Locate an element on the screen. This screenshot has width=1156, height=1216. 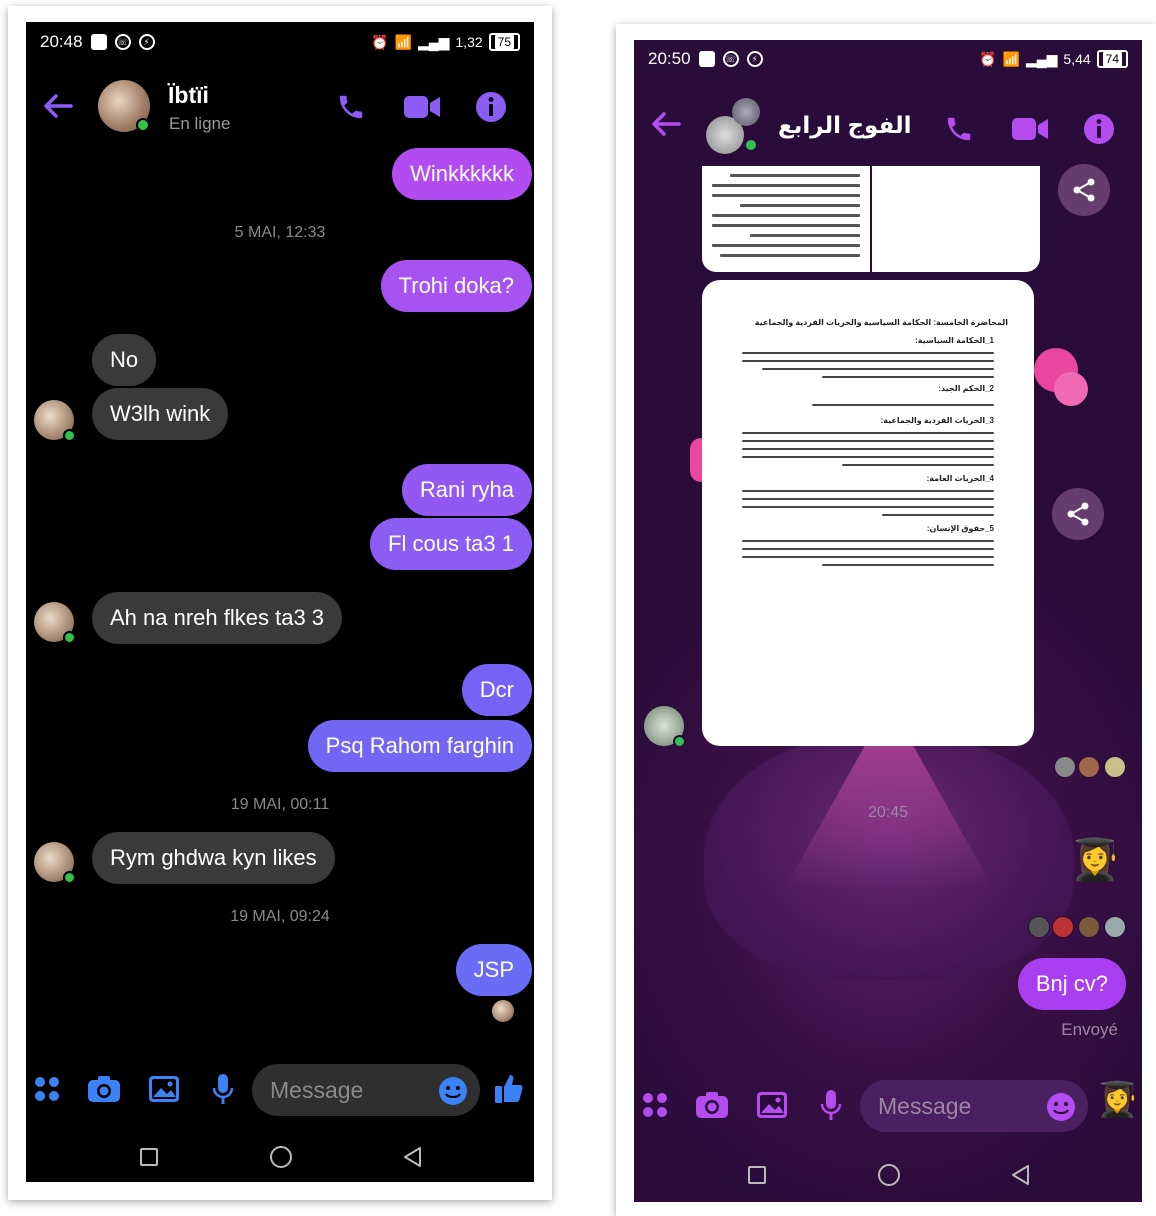
message-bubble-outgoing: Dcr is located at coordinates (496, 690).